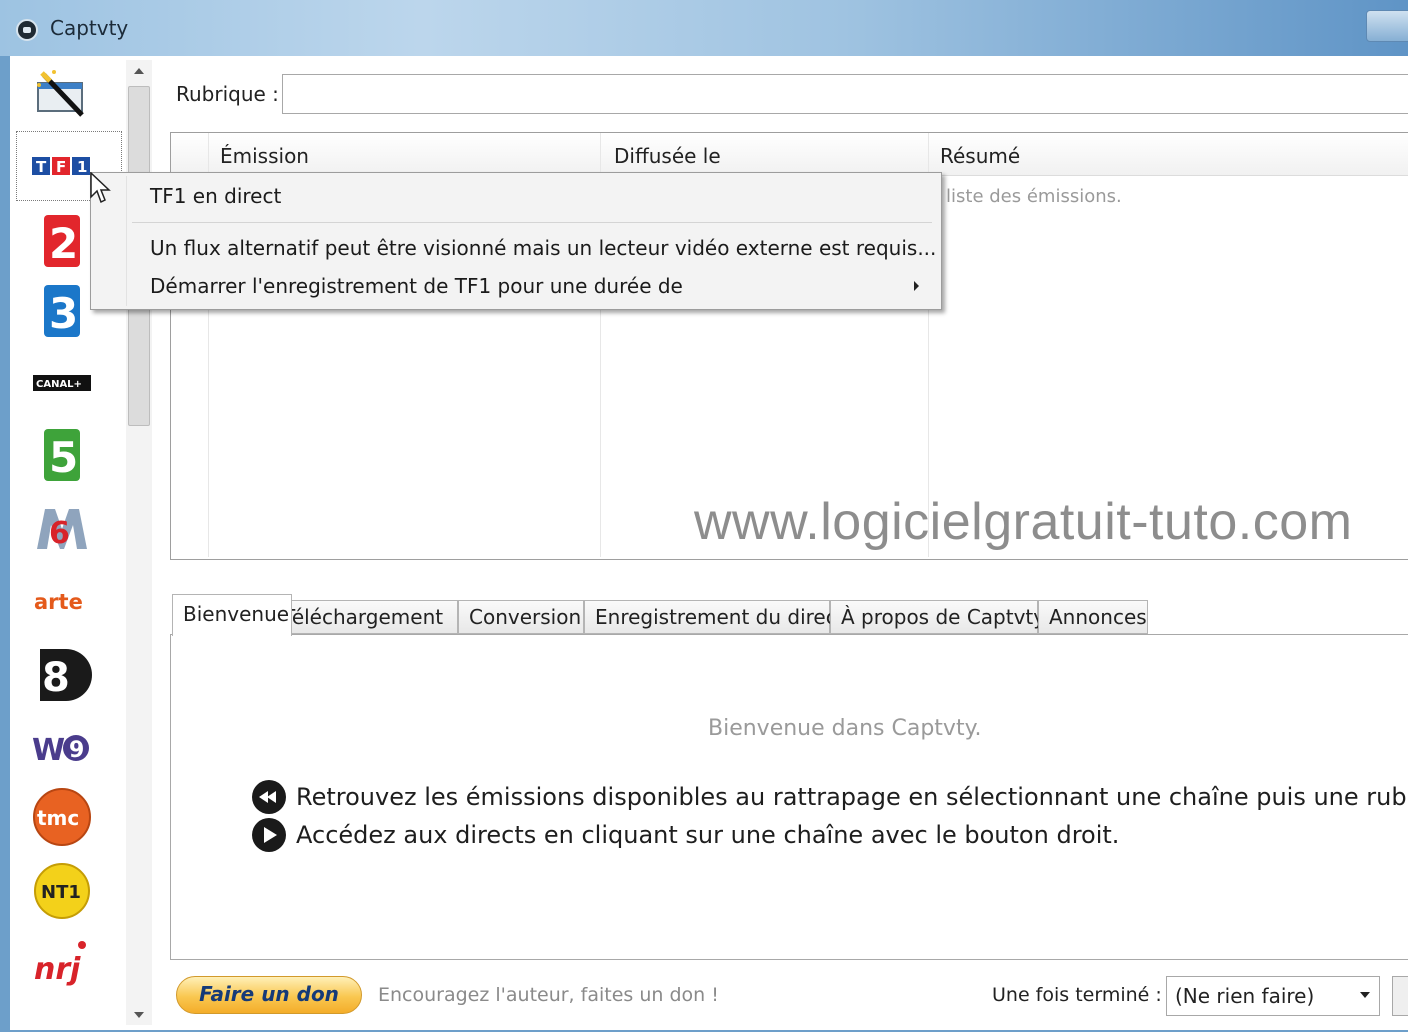 This screenshot has height=1032, width=1408. I want to click on channel-tmc: tmc, so click(62, 817).